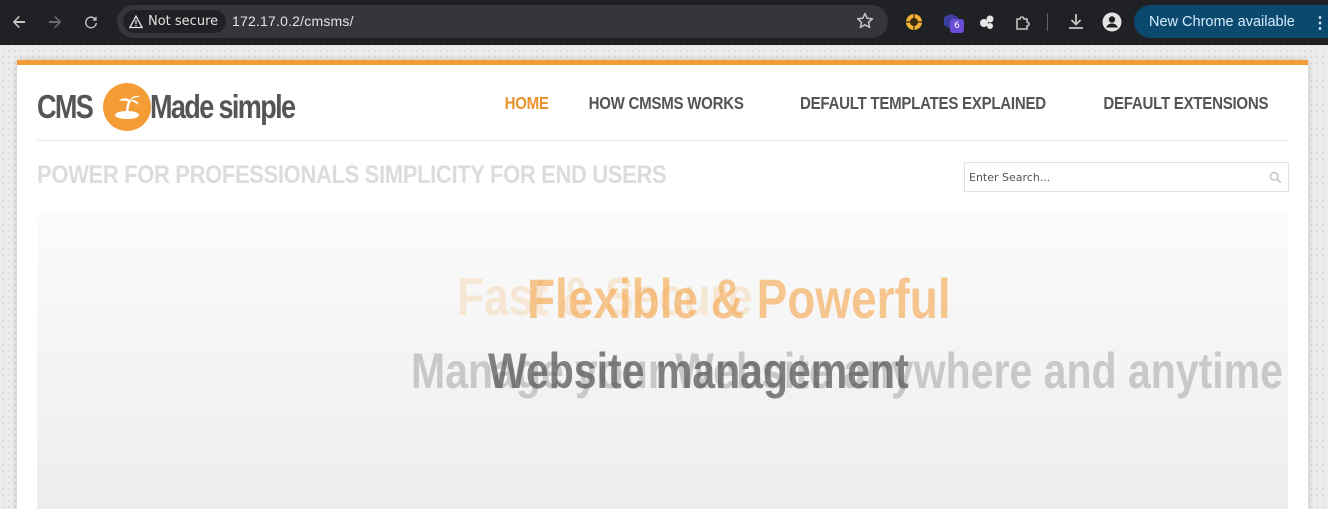  I want to click on slide-subheading: Website management, so click(698, 371).